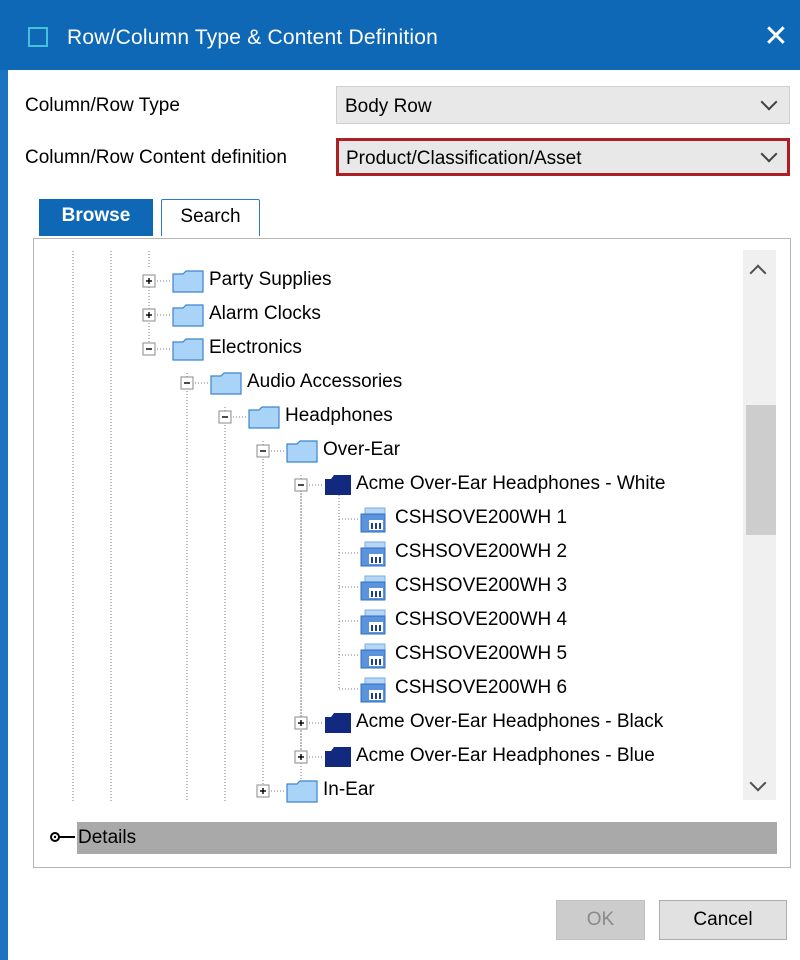  What do you see at coordinates (761, 470) in the screenshot?
I see `scrollbar-thumb` at bounding box center [761, 470].